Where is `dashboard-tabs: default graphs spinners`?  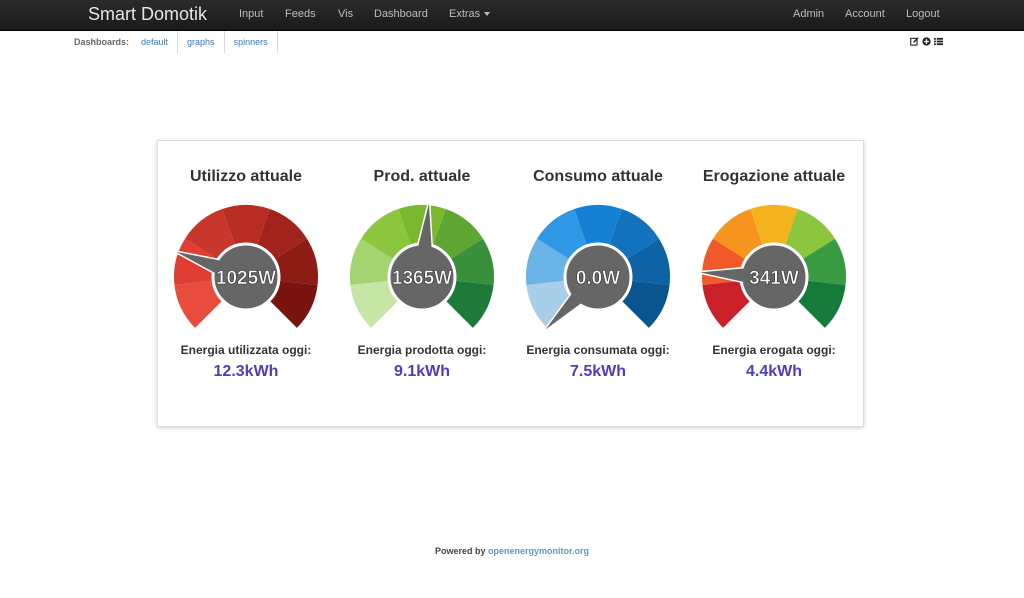
dashboard-tabs: default graphs spinners is located at coordinates (205, 42).